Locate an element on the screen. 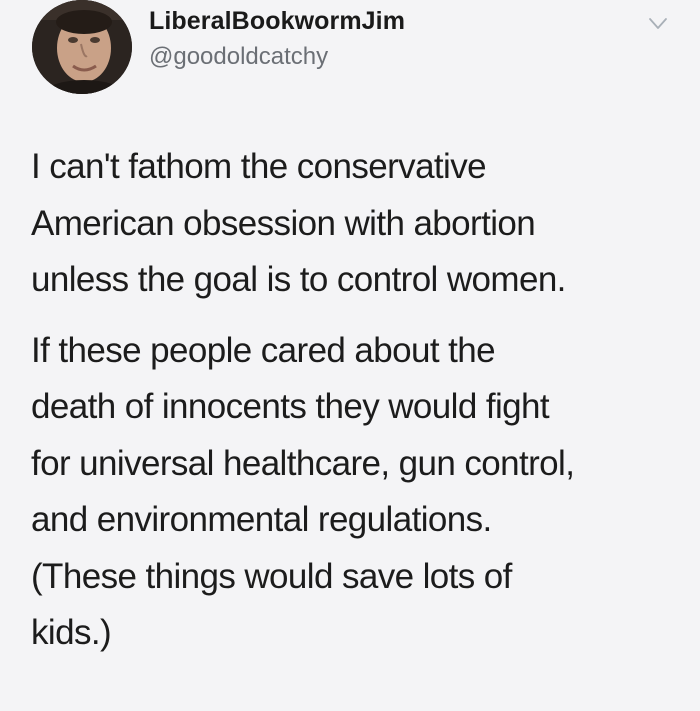 This screenshot has height=711, width=700. avatar-photo-icon is located at coordinates (82, 47).